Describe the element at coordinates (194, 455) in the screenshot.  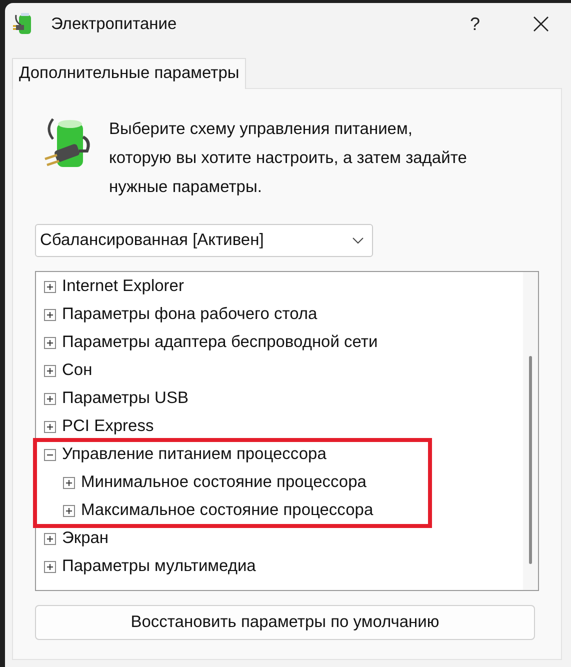
I see `tree-item: Управление питанием процессора` at that location.